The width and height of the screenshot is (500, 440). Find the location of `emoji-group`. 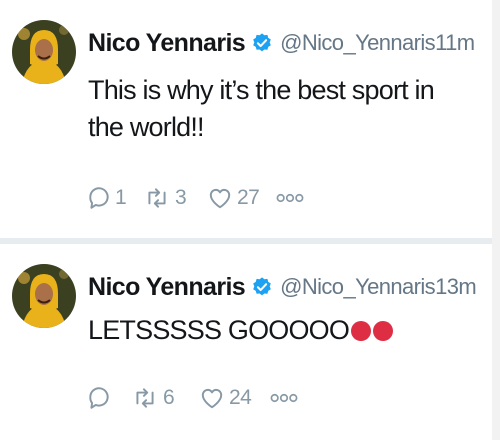

emoji-group is located at coordinates (373, 331).